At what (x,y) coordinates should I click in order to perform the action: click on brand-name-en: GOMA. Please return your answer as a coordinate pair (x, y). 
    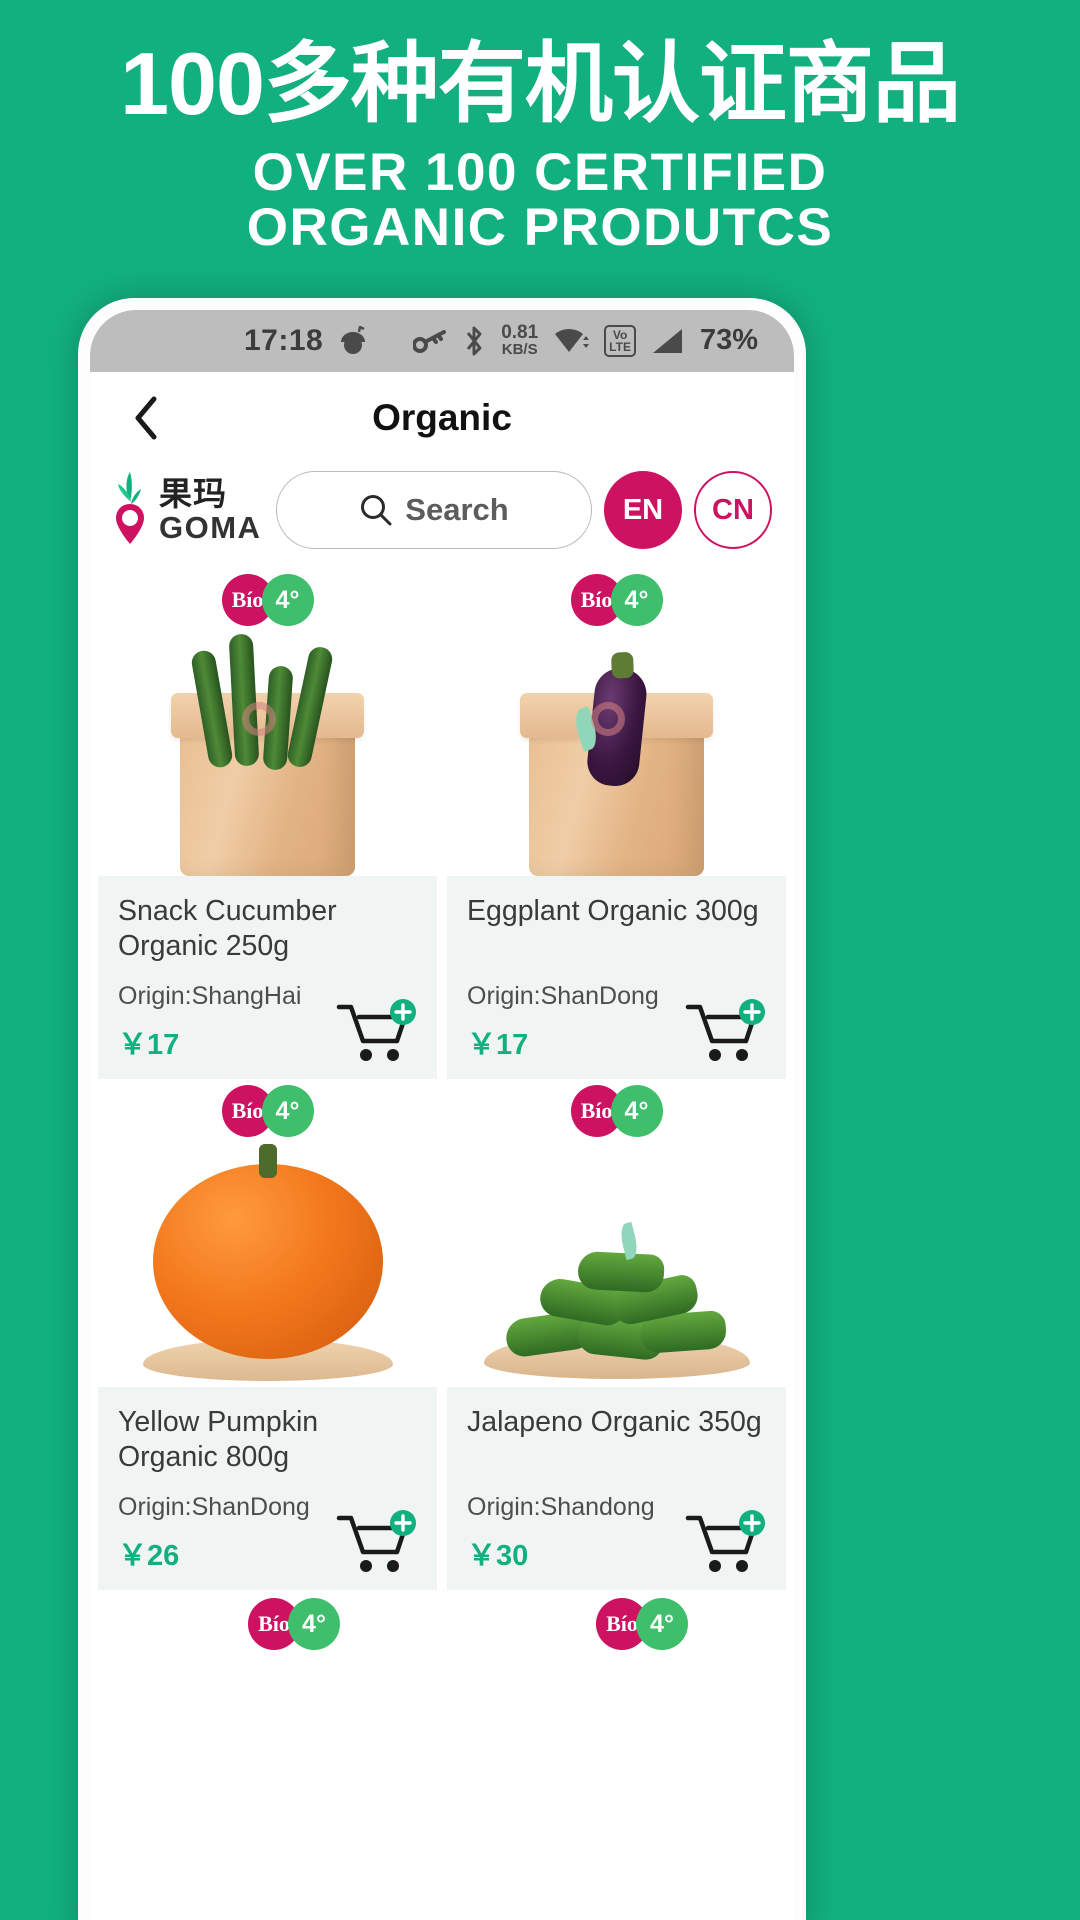
    Looking at the image, I should click on (210, 527).